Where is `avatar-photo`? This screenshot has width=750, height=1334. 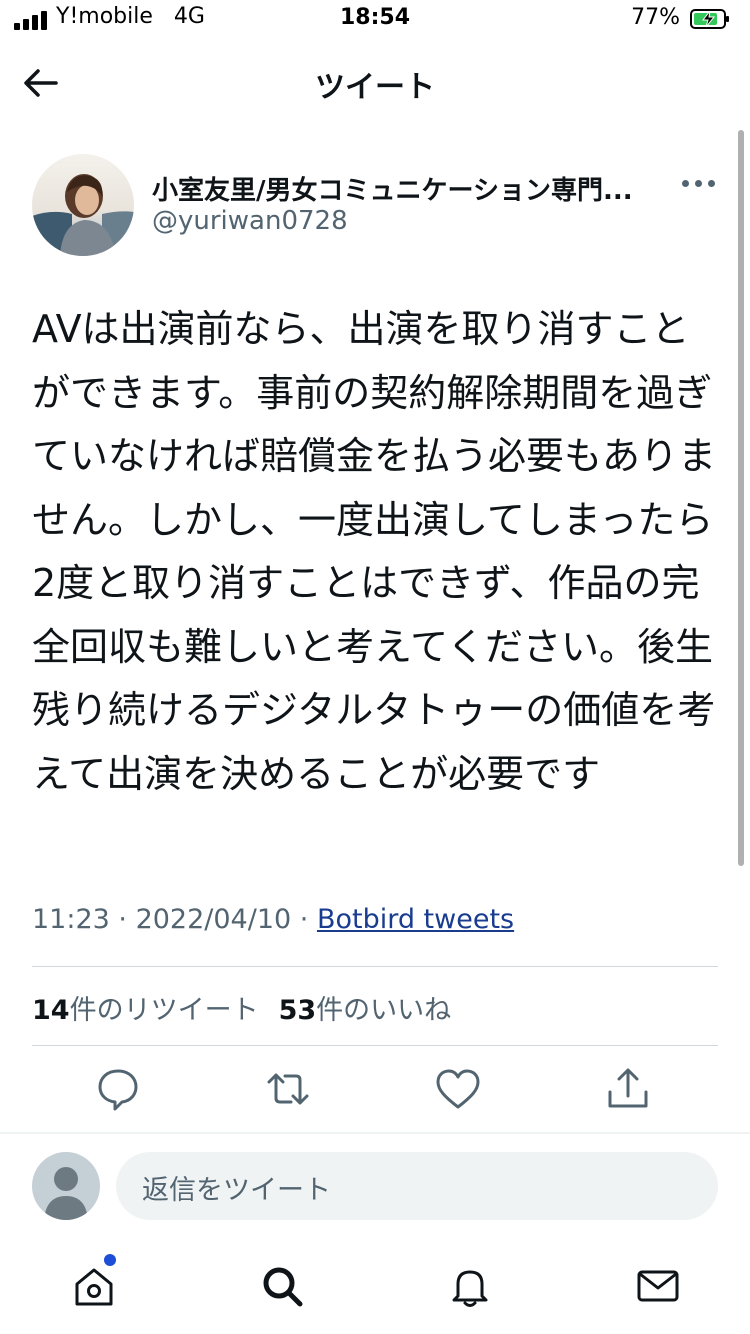 avatar-photo is located at coordinates (83, 205).